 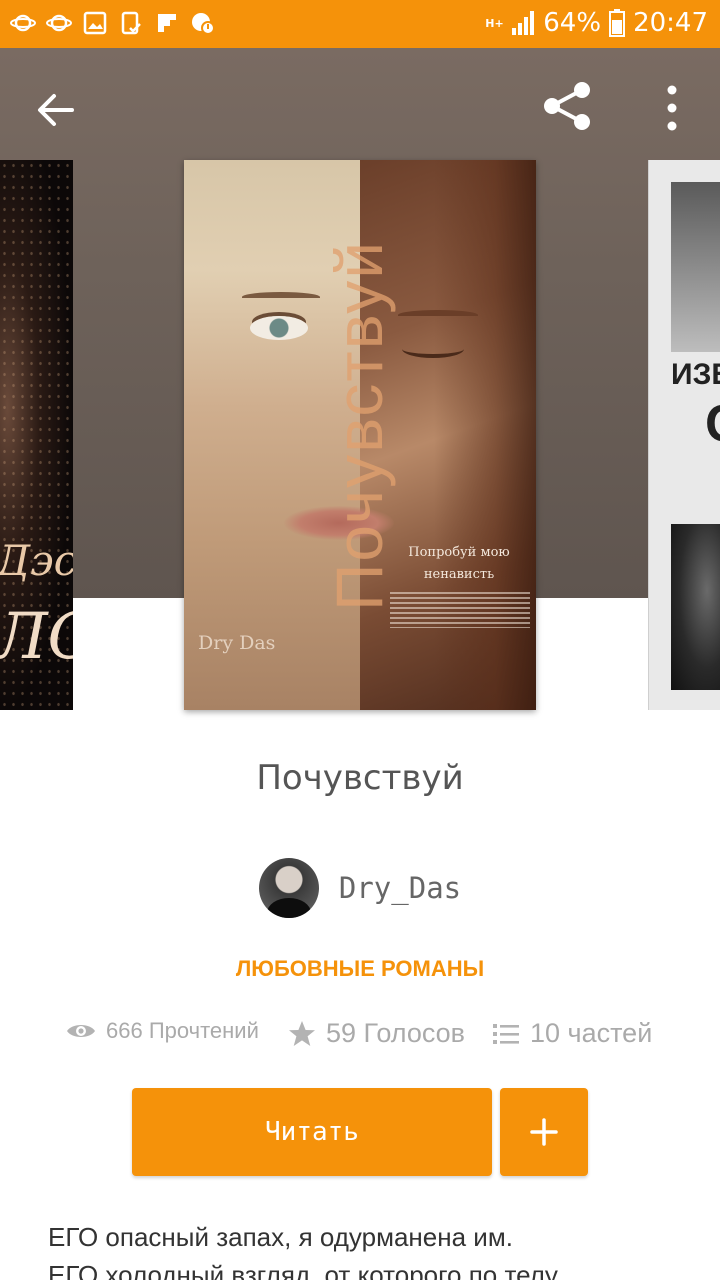 What do you see at coordinates (131, 23) in the screenshot?
I see `clipboard-check-icon` at bounding box center [131, 23].